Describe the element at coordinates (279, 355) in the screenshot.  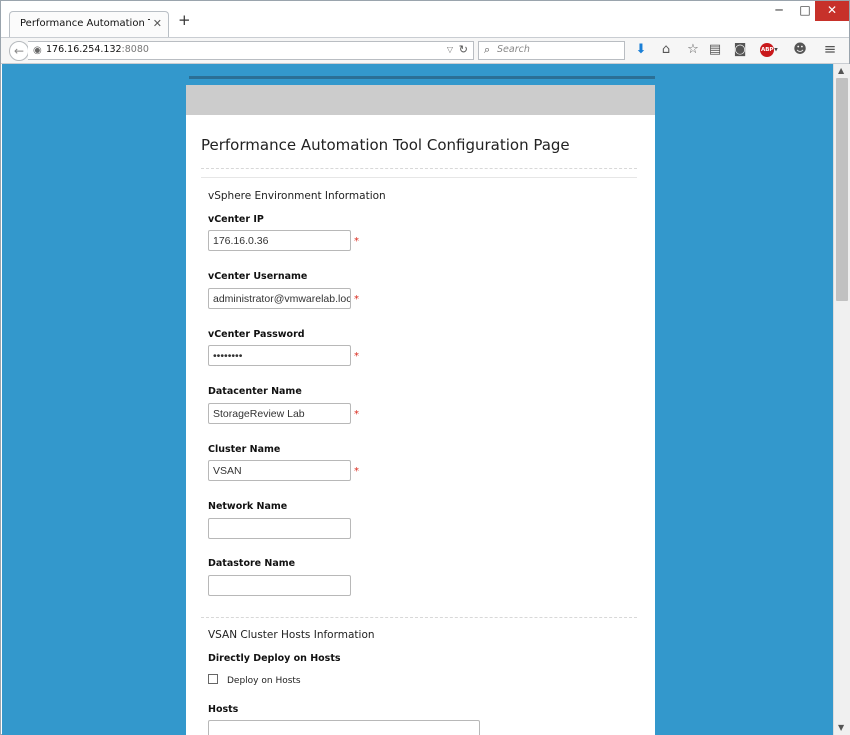
I see `vcenter-password-input: ••••••••` at that location.